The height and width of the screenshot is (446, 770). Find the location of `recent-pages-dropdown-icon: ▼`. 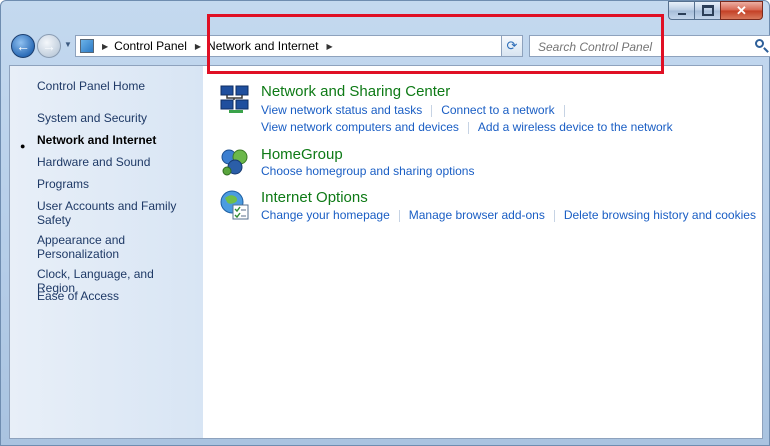

recent-pages-dropdown-icon: ▼ is located at coordinates (68, 45).